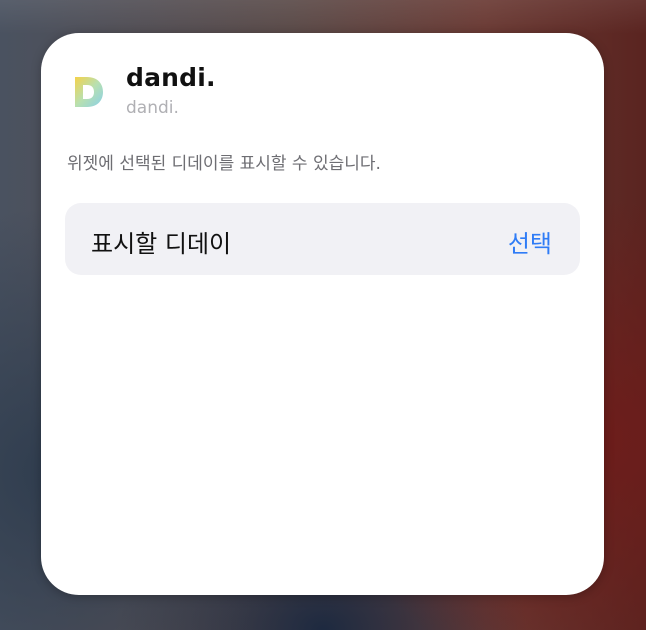  What do you see at coordinates (171, 77) in the screenshot?
I see `app-name: dandi.` at bounding box center [171, 77].